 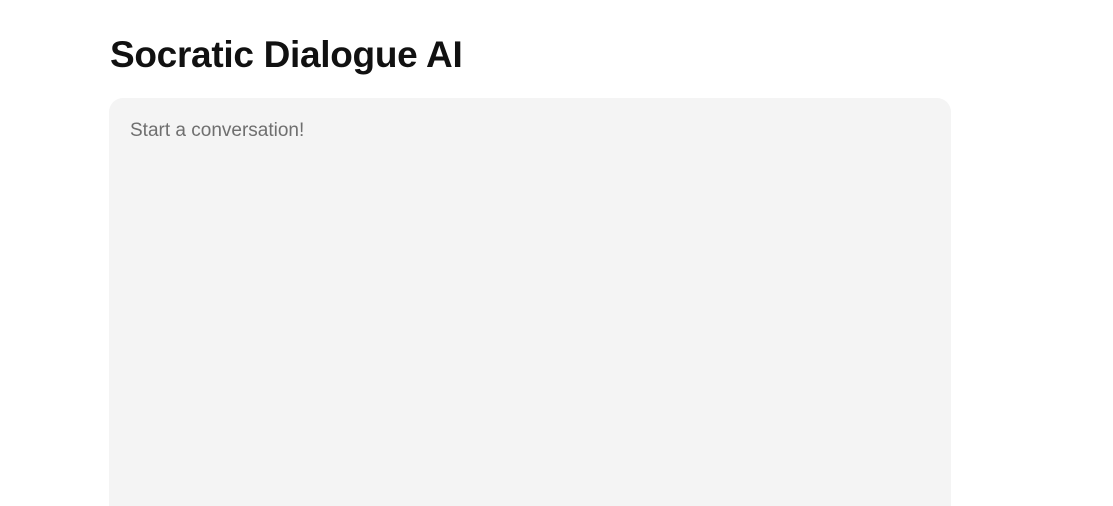 I want to click on page-title: Socratic Dialogue AI, so click(x=286, y=54).